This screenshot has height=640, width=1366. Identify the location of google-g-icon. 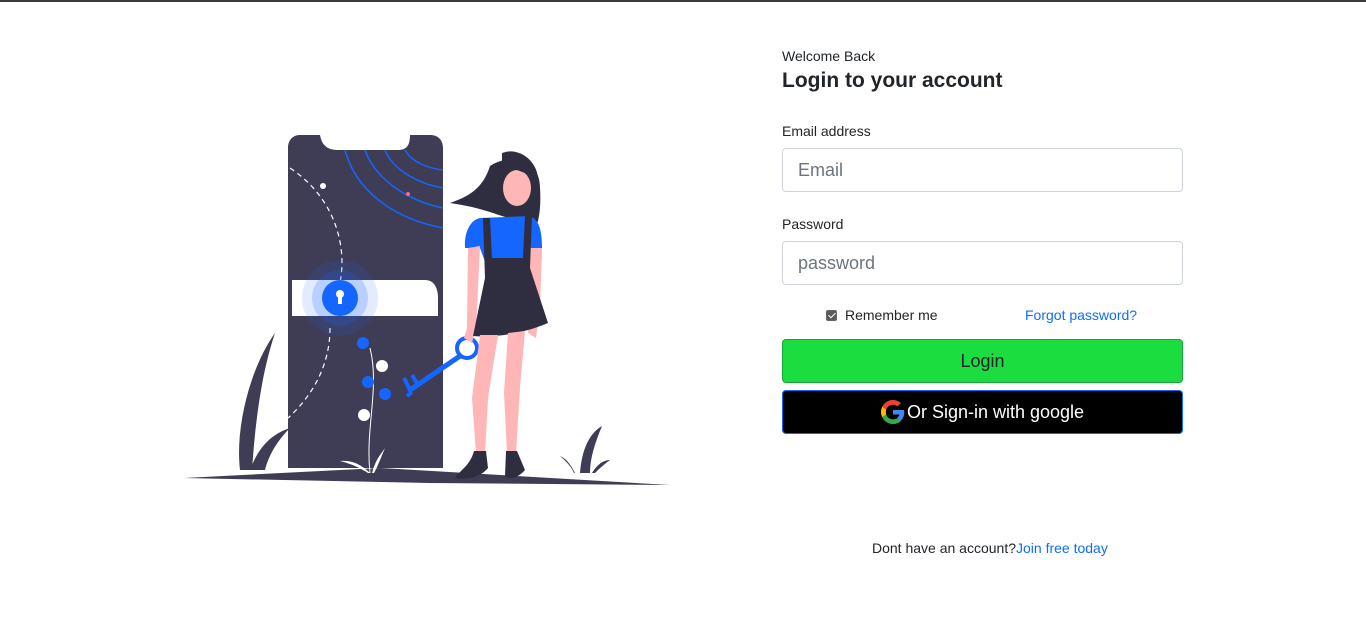
(892, 412).